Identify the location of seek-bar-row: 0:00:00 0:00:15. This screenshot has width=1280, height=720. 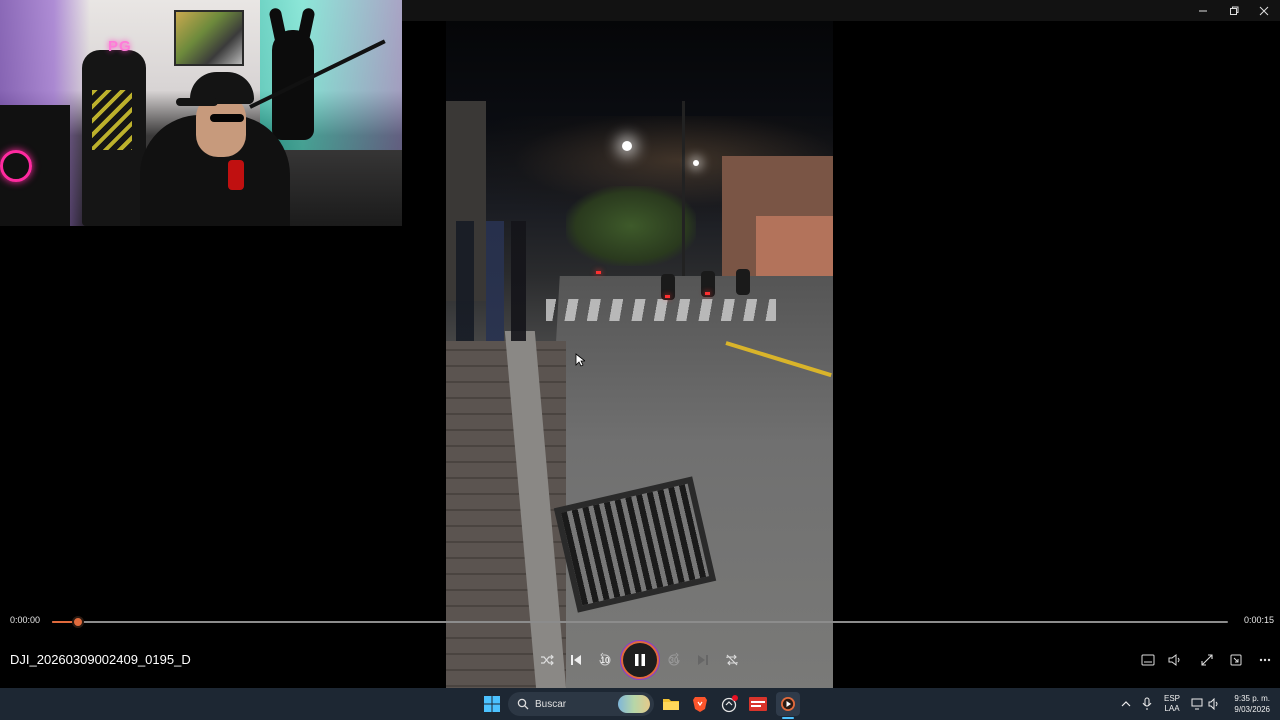
(640, 622).